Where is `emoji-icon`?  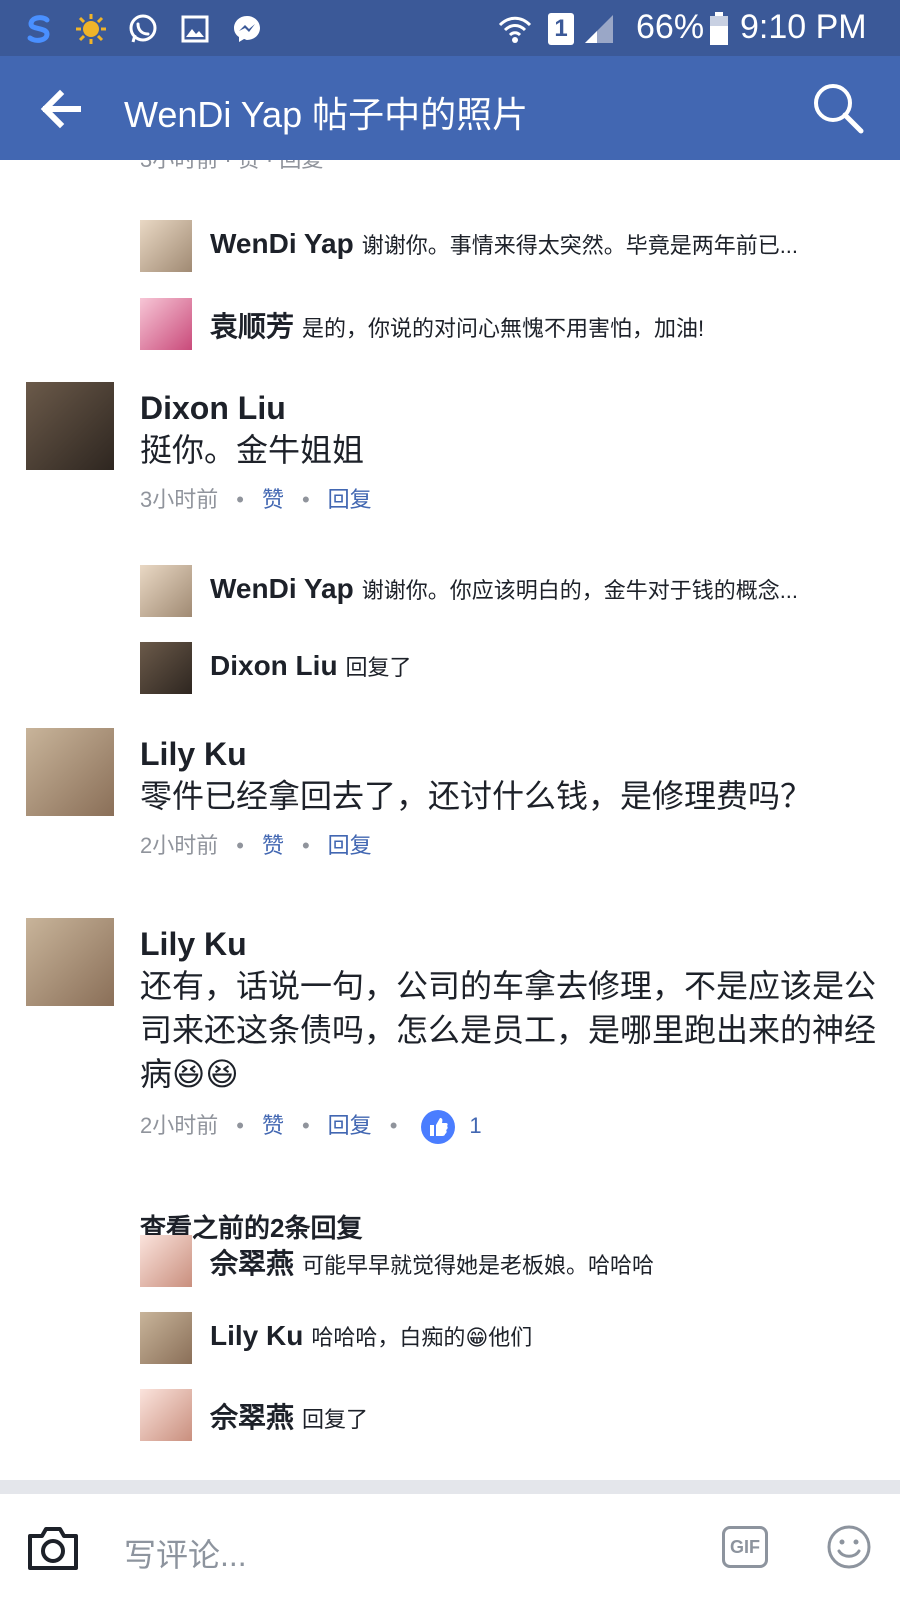 emoji-icon is located at coordinates (849, 1547).